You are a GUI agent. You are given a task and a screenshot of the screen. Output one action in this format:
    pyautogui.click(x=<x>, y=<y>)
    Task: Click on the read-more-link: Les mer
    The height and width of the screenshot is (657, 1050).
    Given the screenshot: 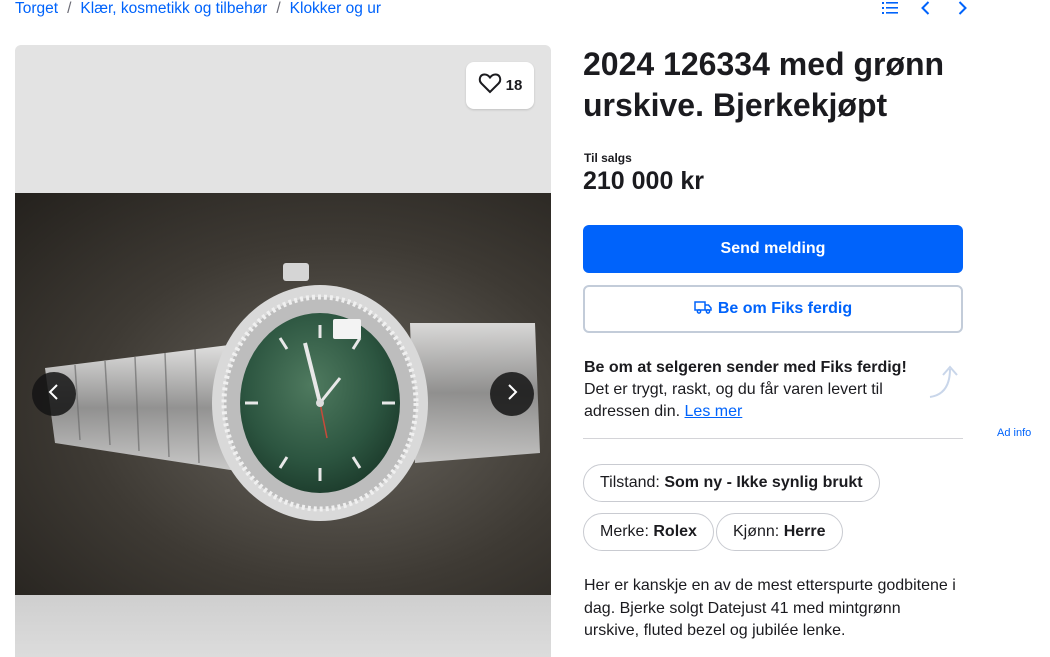 What is the action you would take?
    pyautogui.click(x=714, y=411)
    